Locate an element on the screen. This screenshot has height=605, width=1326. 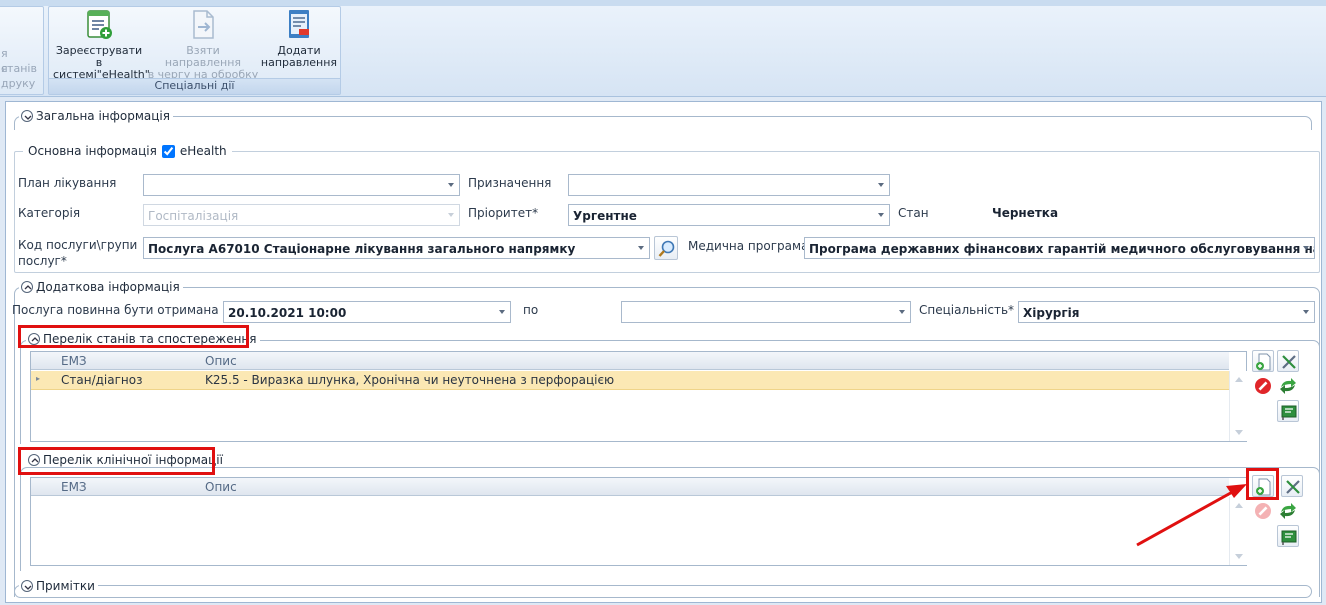
add-referral-label-2: направлення is located at coordinates (299, 62).